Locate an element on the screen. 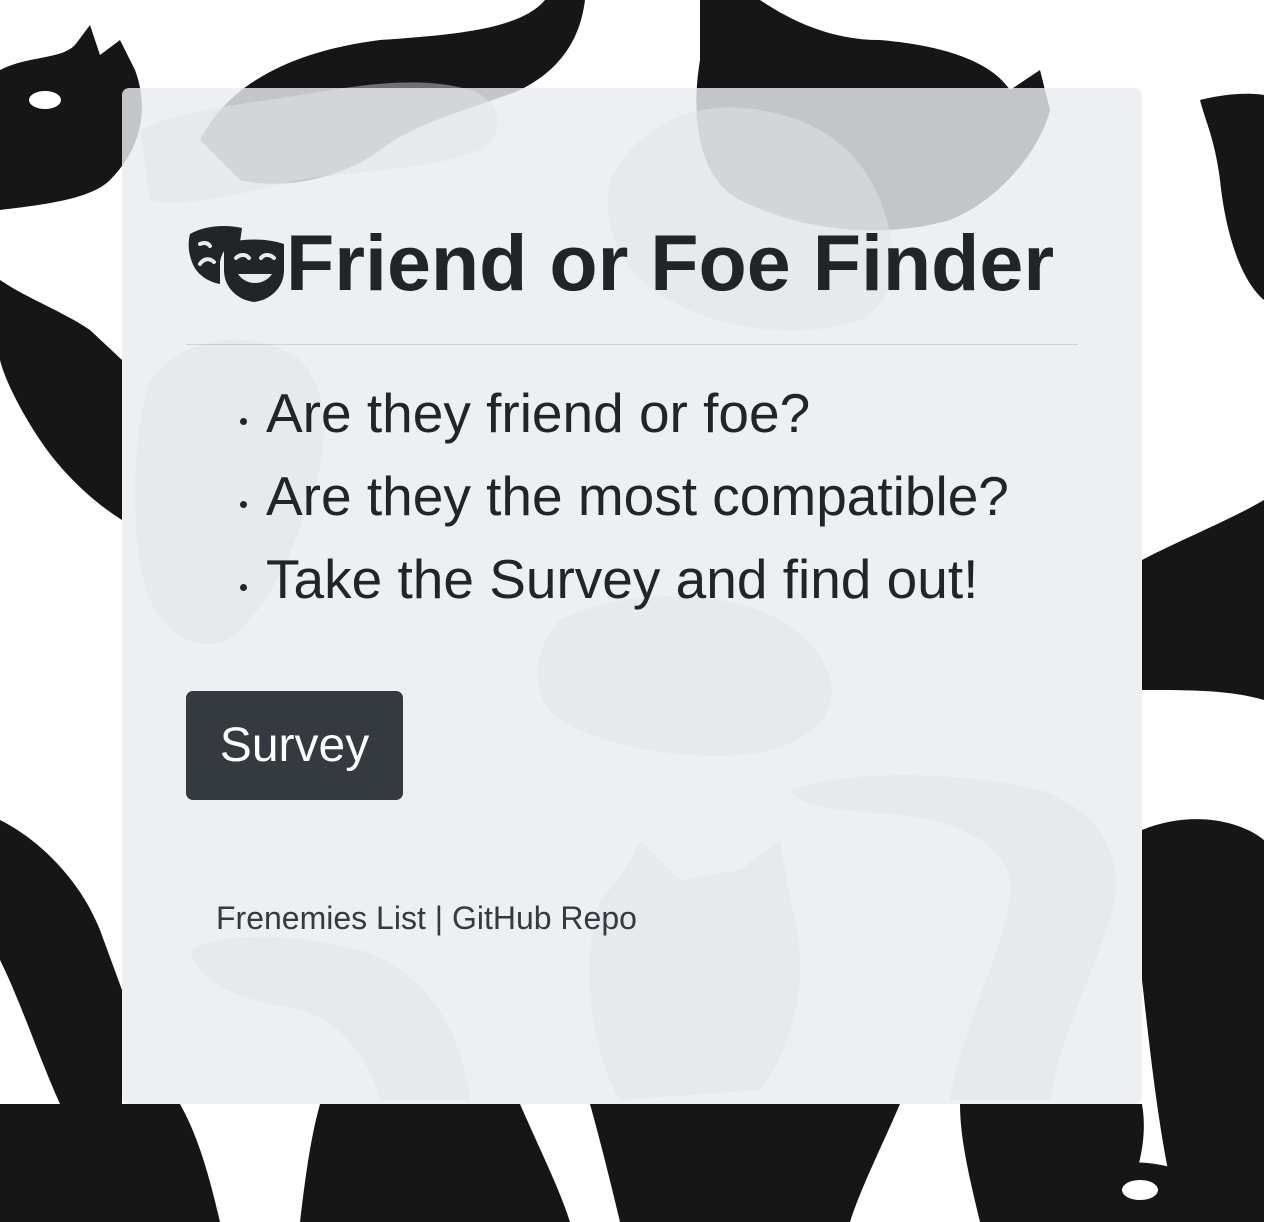 The width and height of the screenshot is (1264, 1222). survey-button: Survey is located at coordinates (294, 745).